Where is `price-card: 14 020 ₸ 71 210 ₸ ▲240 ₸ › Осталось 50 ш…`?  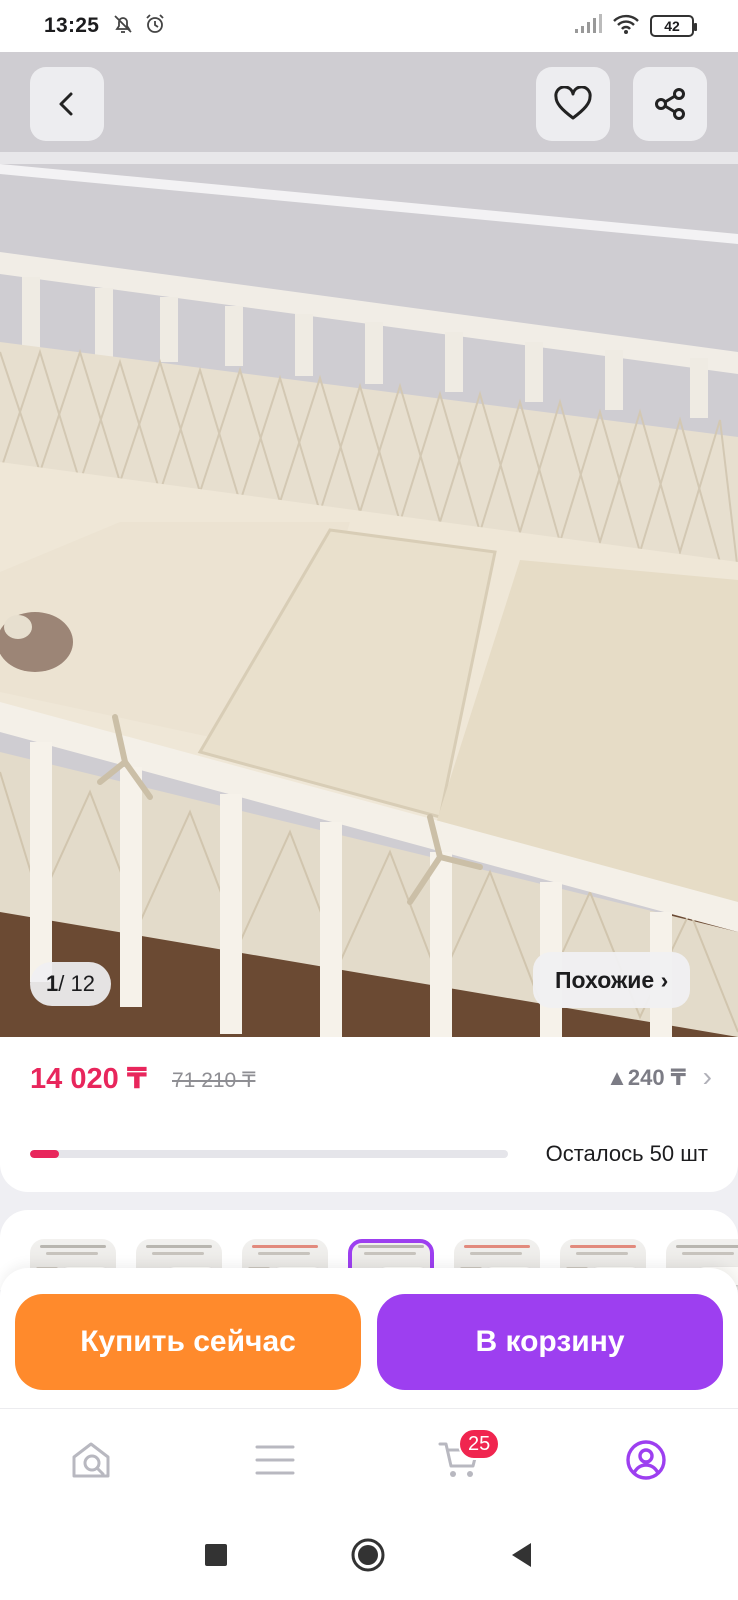
price-card: 14 020 ₸ 71 210 ₸ ▲240 ₸ › Осталось 50 ш… is located at coordinates (369, 1114).